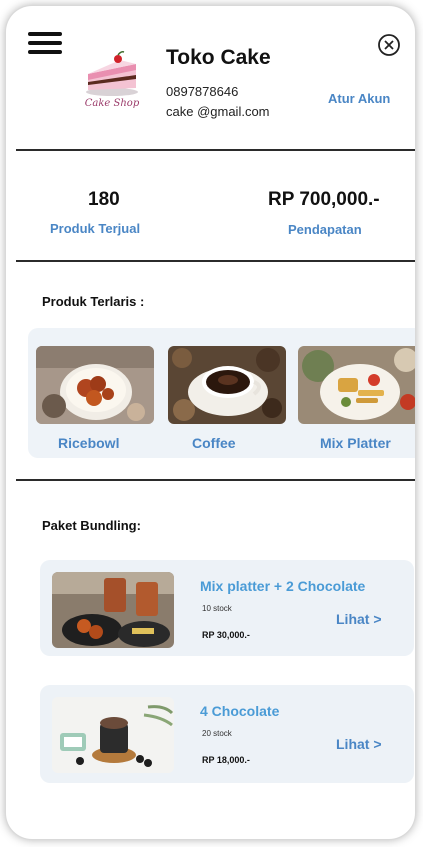 The height and width of the screenshot is (847, 423). Describe the element at coordinates (356, 385) in the screenshot. I see `mix-platter-image` at that location.